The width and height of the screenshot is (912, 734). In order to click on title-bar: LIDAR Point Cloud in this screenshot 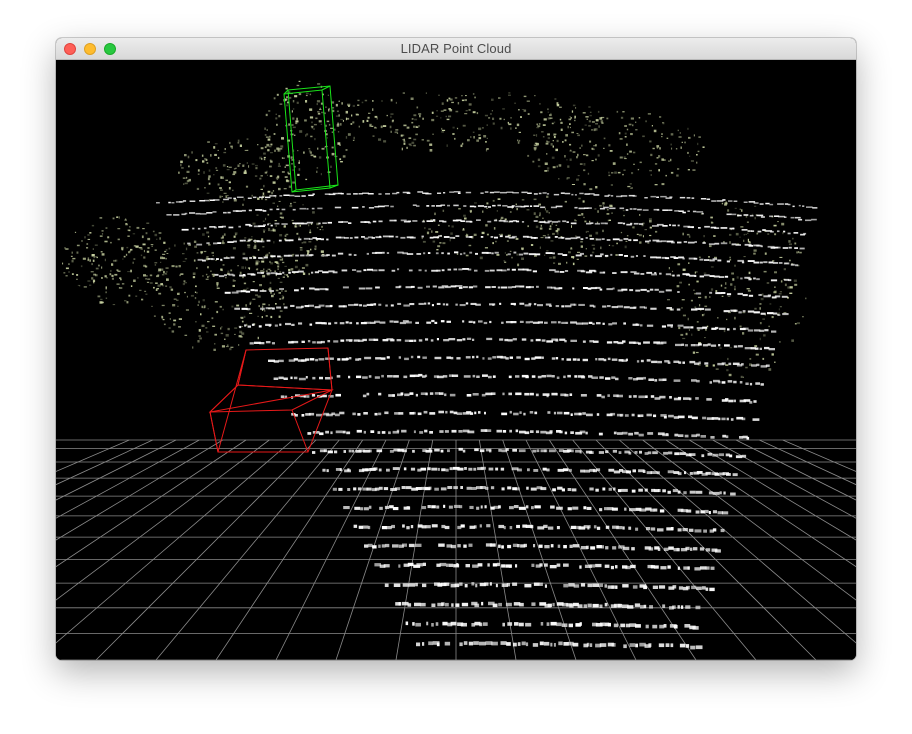, I will do `click(456, 49)`.